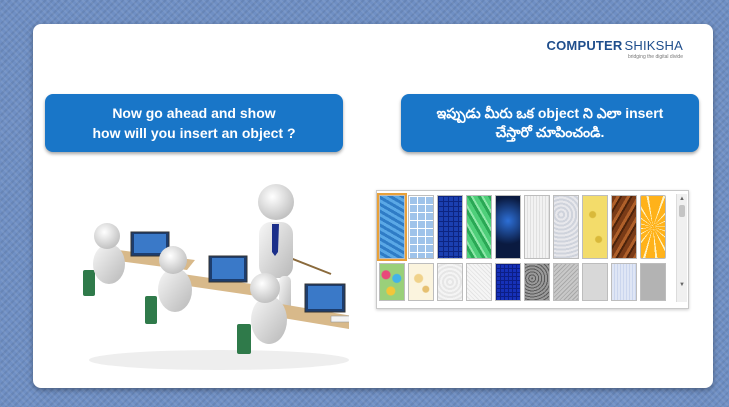  What do you see at coordinates (392, 282) in the screenshot?
I see `texture-colorful-stones` at bounding box center [392, 282].